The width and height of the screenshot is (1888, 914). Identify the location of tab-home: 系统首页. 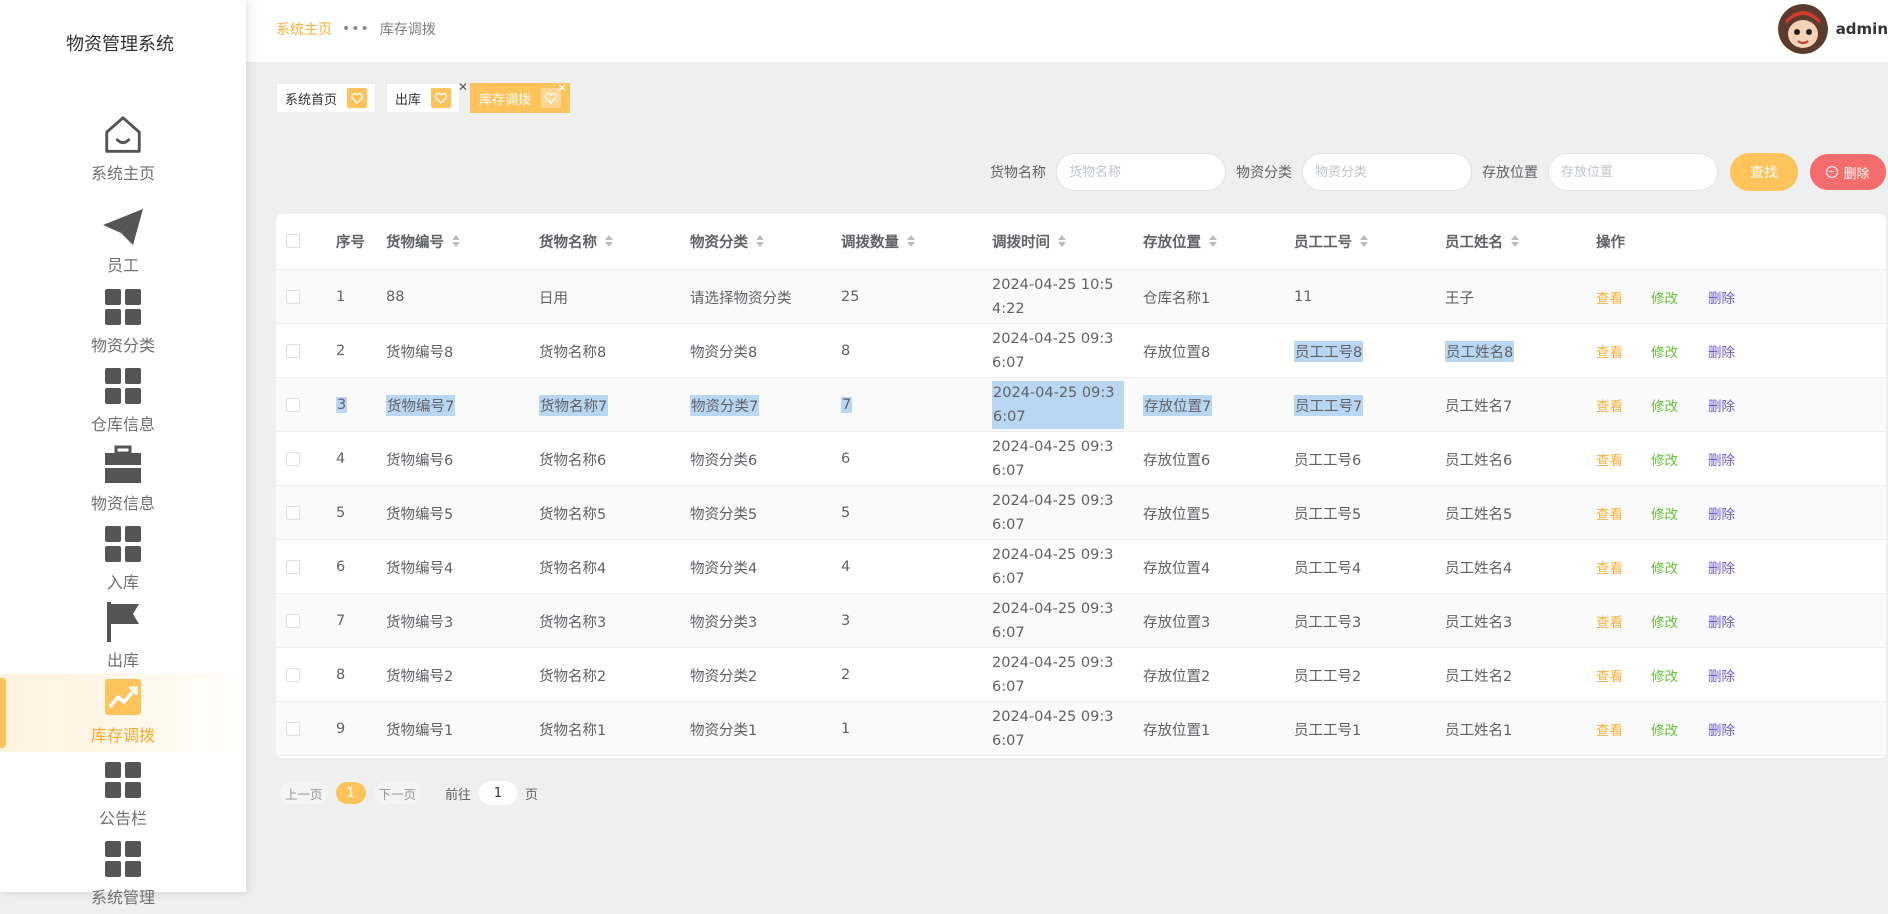
(326, 98).